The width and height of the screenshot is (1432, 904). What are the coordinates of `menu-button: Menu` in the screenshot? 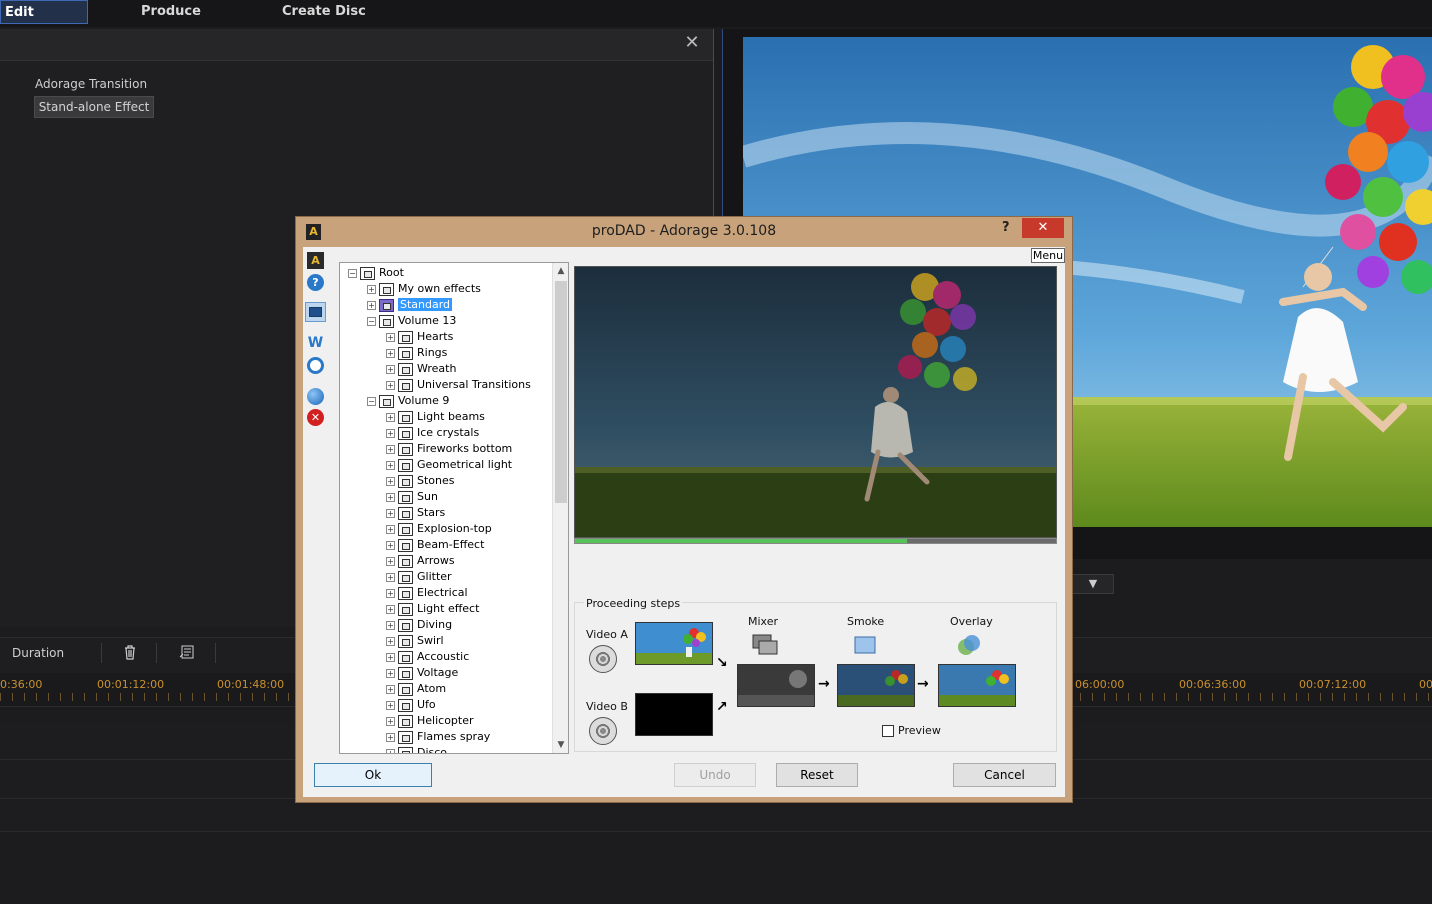 It's located at (1048, 255).